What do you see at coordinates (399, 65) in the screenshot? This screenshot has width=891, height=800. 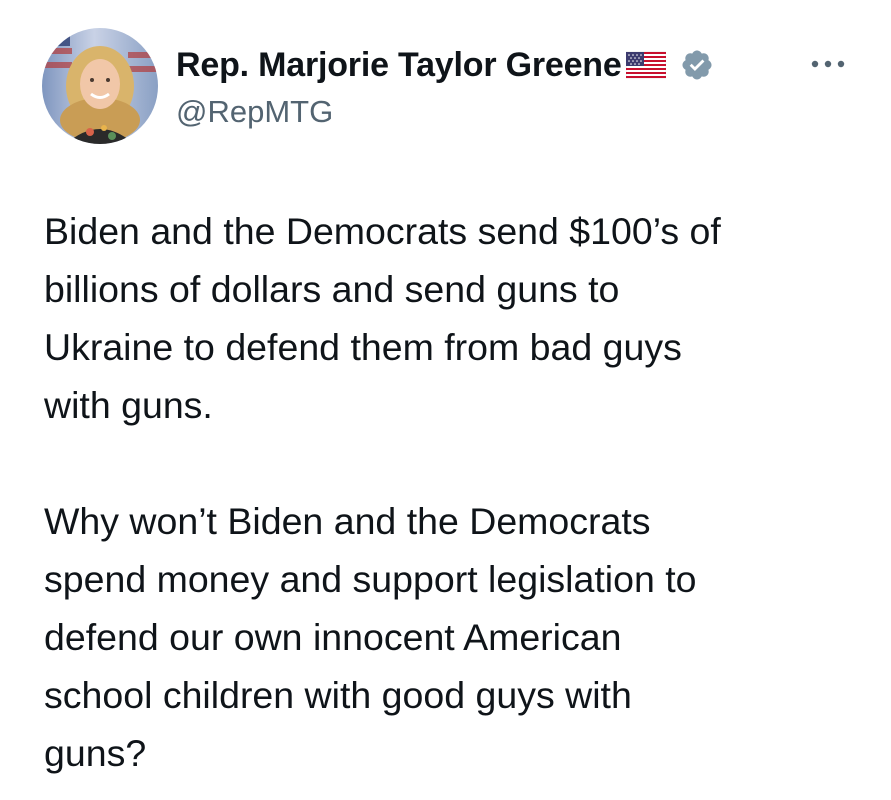 I see `author-display-name: Rep. Marjorie Taylor Greene` at bounding box center [399, 65].